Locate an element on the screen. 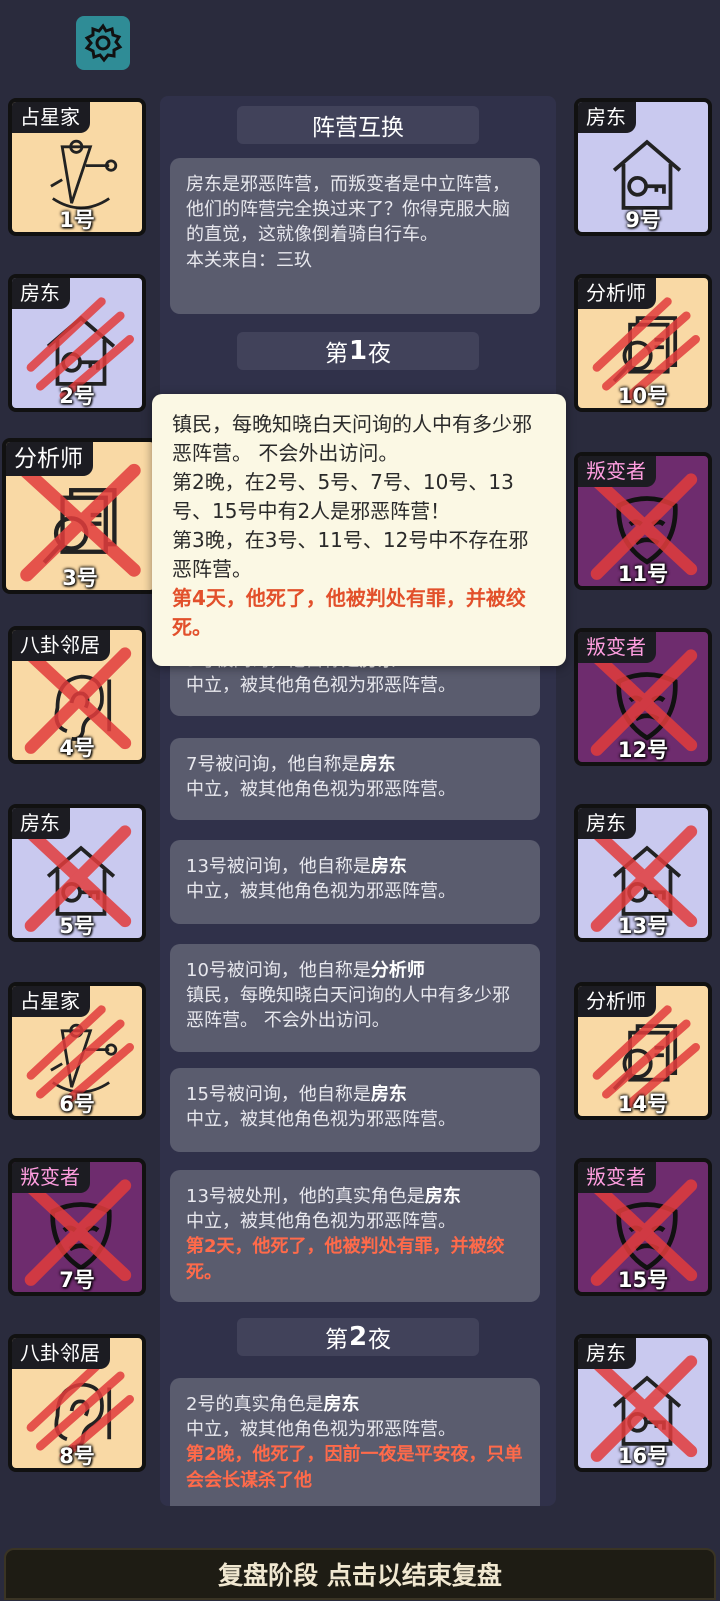 This screenshot has width=720, height=1601. entry-head: 7号被问询，他自称是 is located at coordinates (273, 764).